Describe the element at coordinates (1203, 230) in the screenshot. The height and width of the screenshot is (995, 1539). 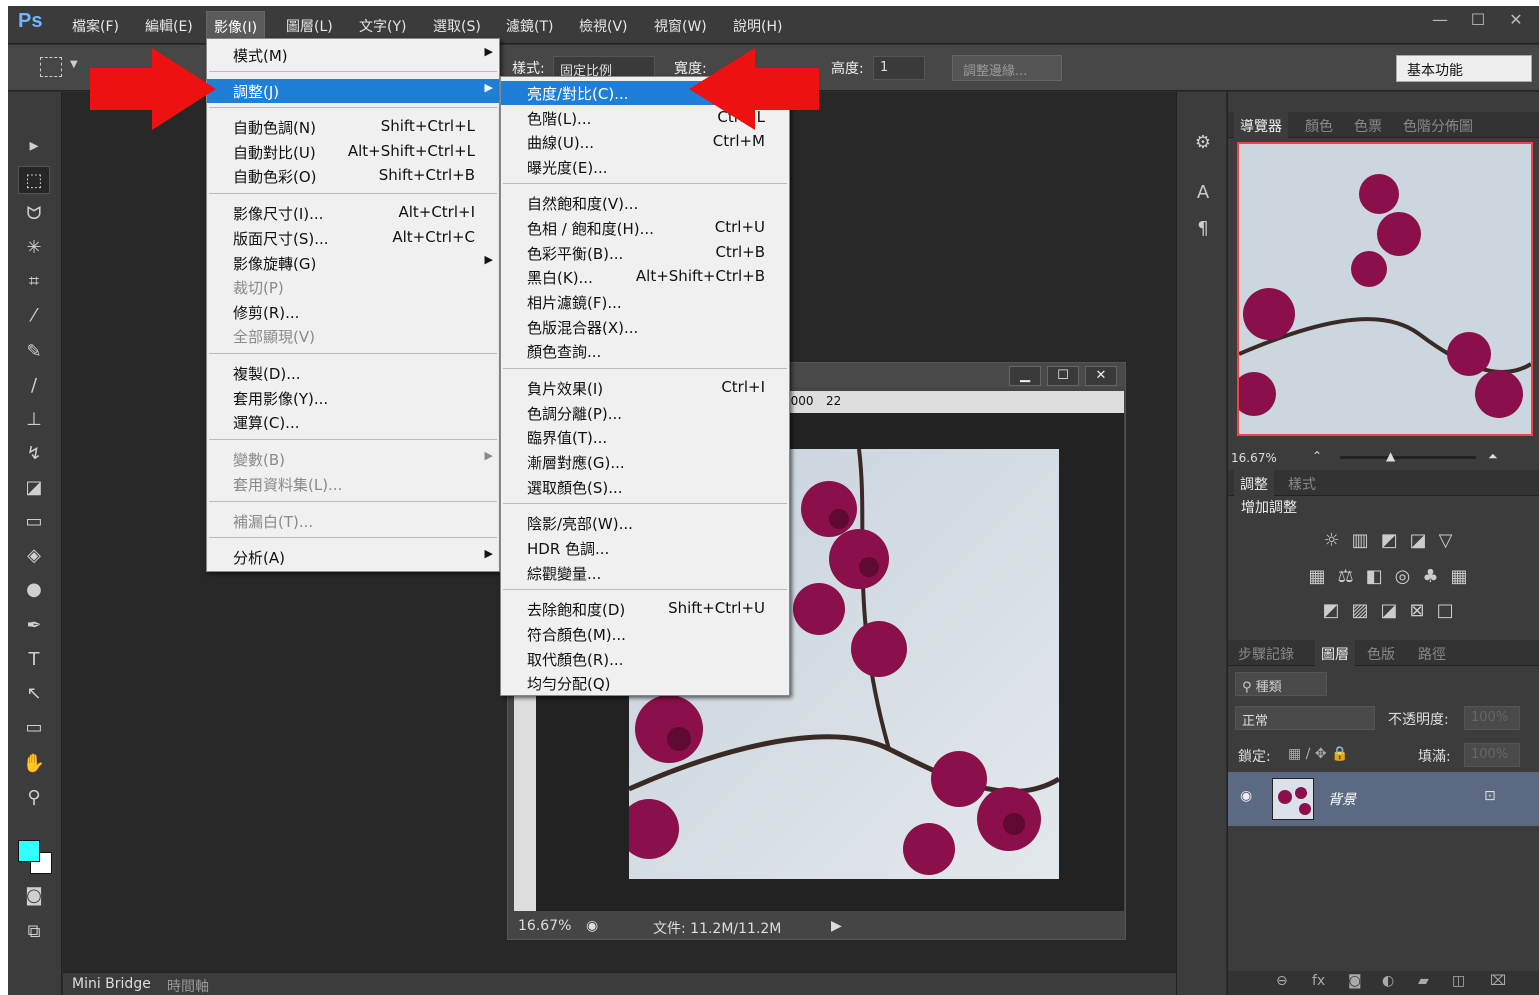
I see `paragraph-icon: ¶` at that location.